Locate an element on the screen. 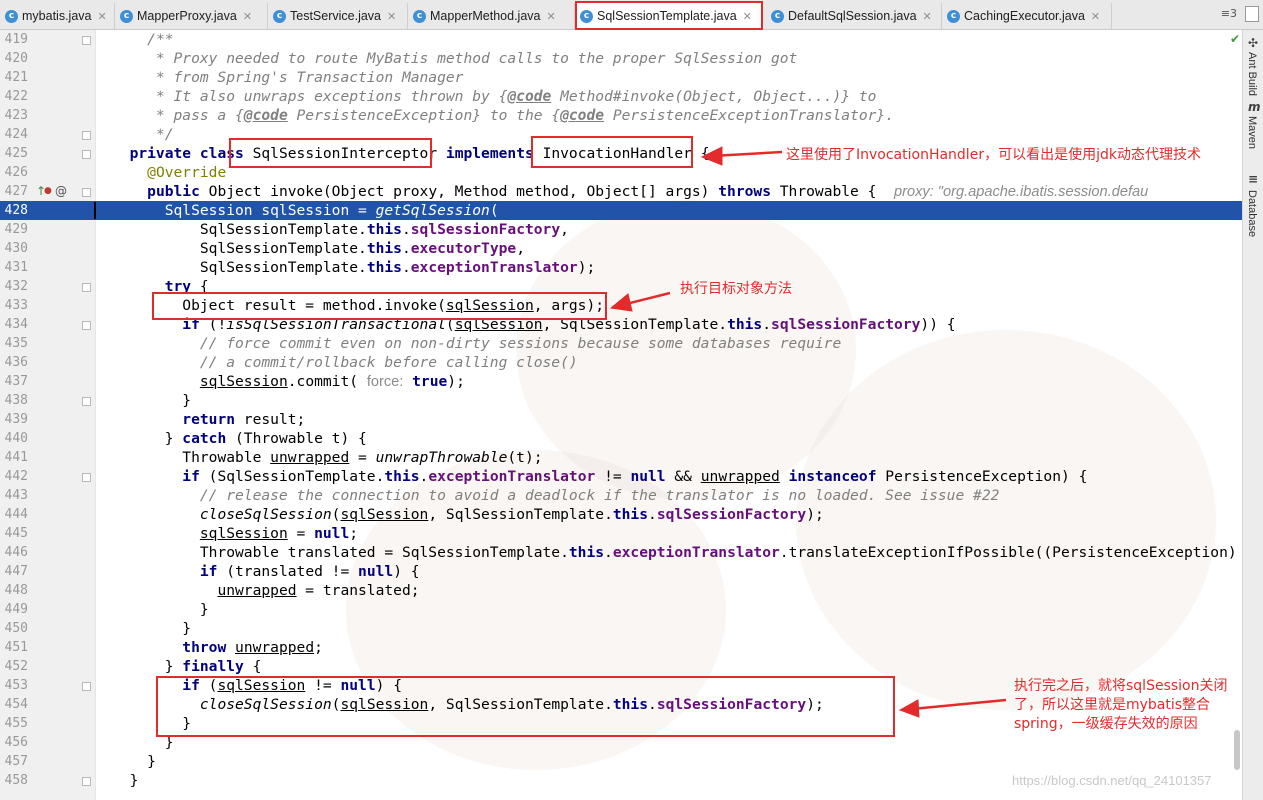 This screenshot has width=1263, height=800. code-line: 450 } is located at coordinates (621, 628).